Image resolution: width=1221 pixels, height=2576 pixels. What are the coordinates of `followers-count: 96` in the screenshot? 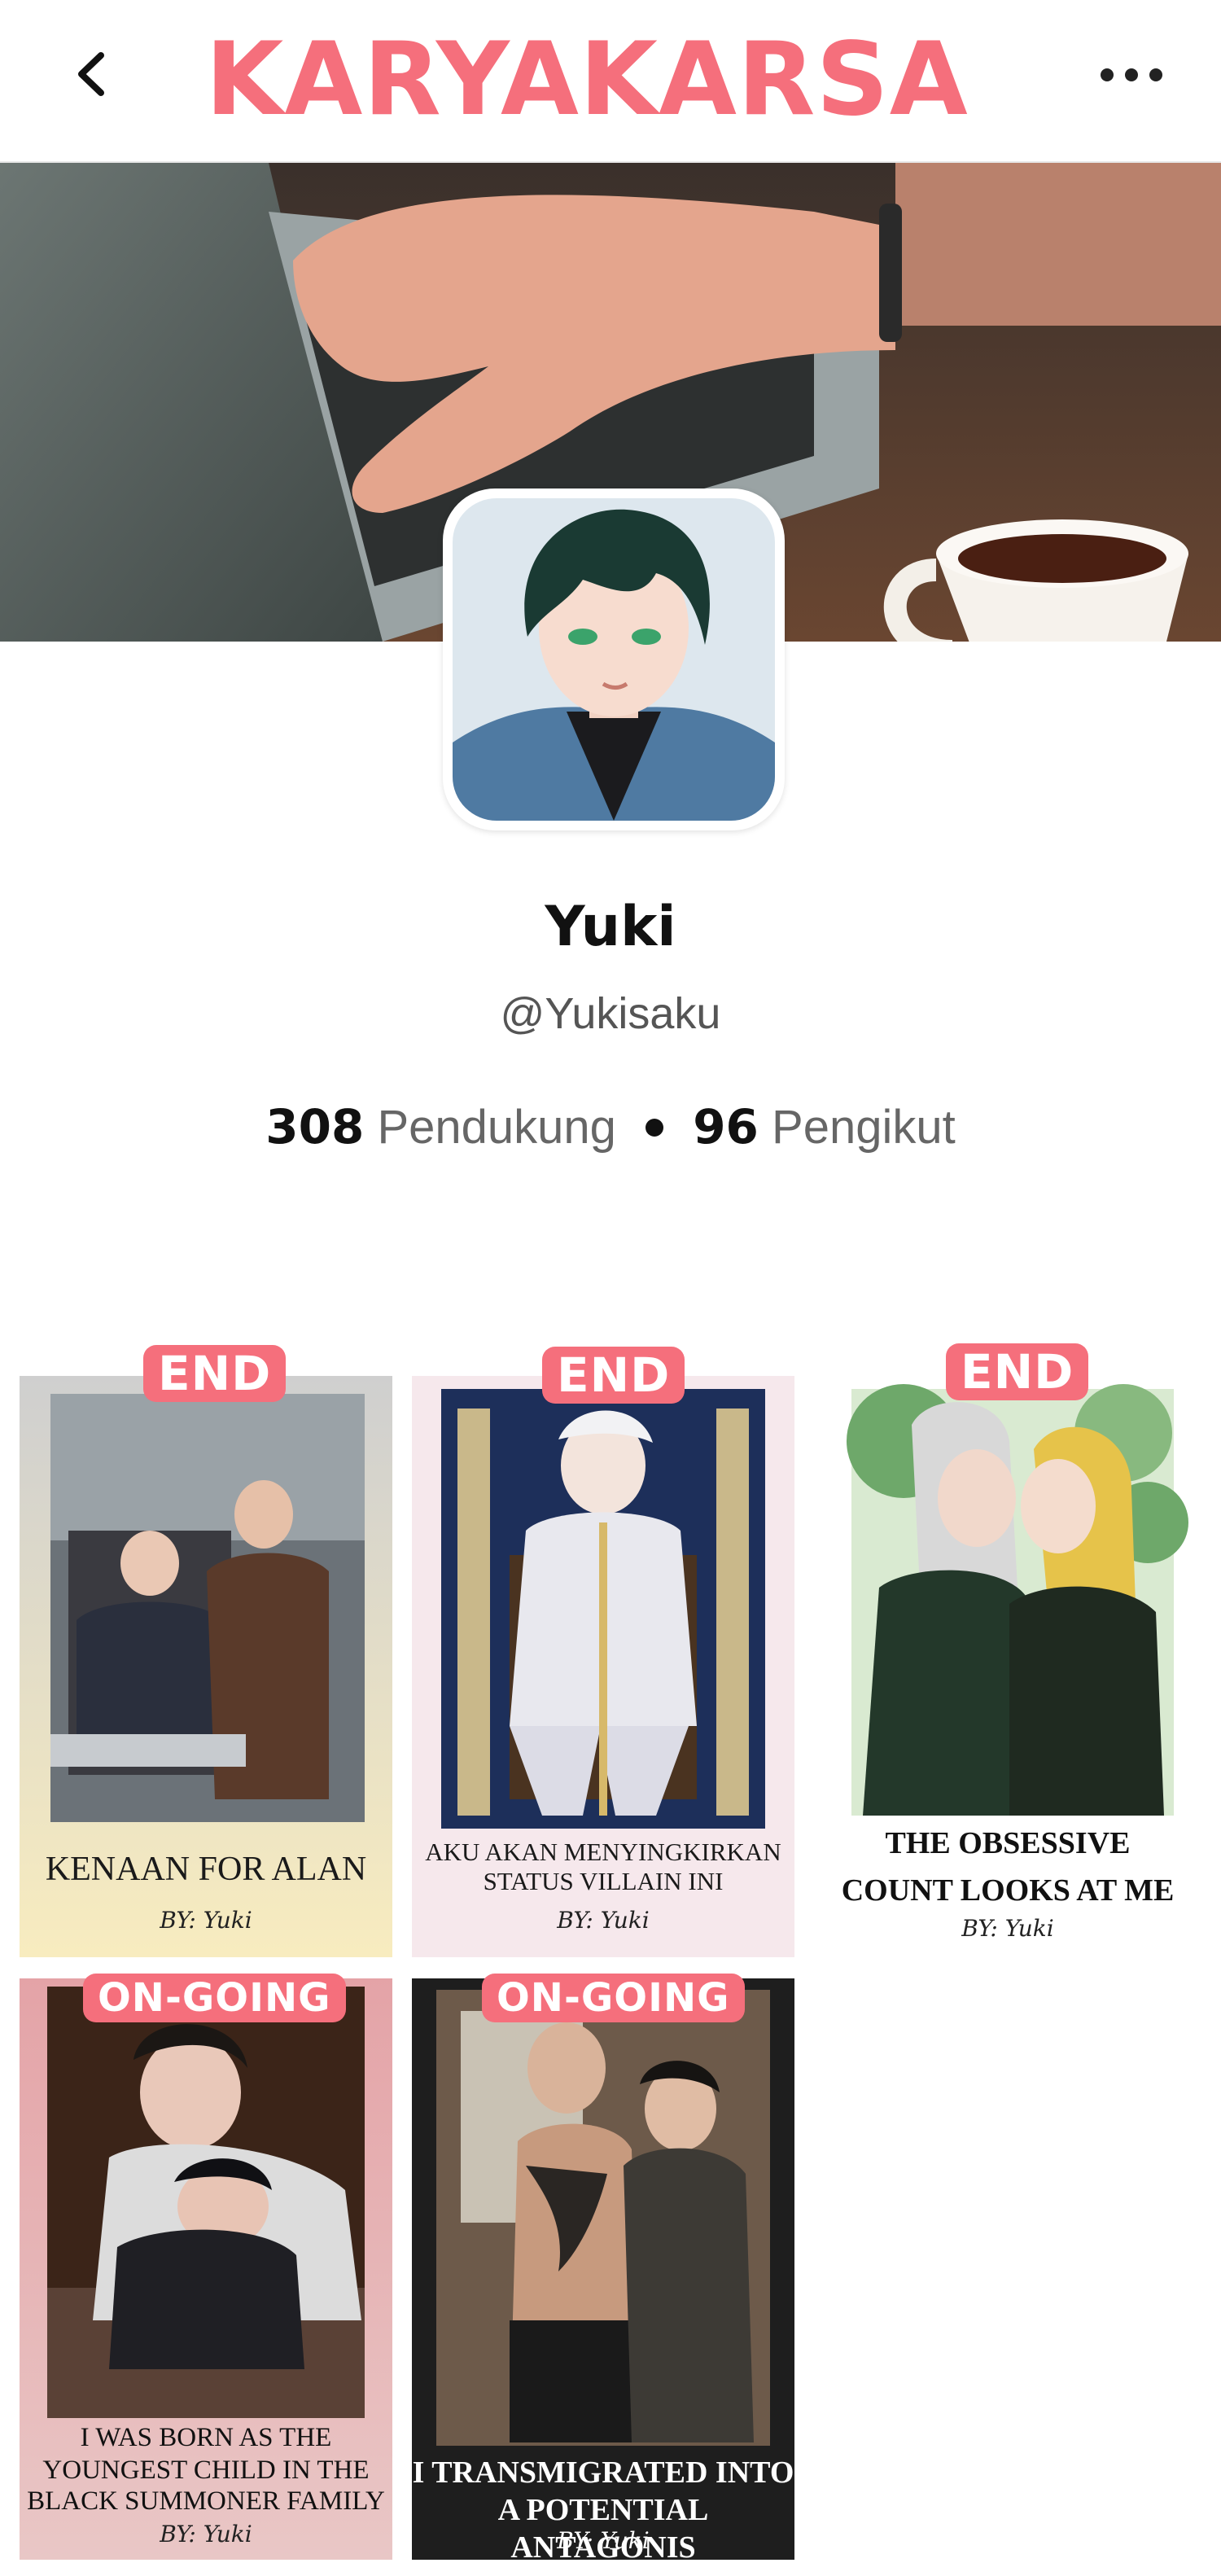 It's located at (726, 1126).